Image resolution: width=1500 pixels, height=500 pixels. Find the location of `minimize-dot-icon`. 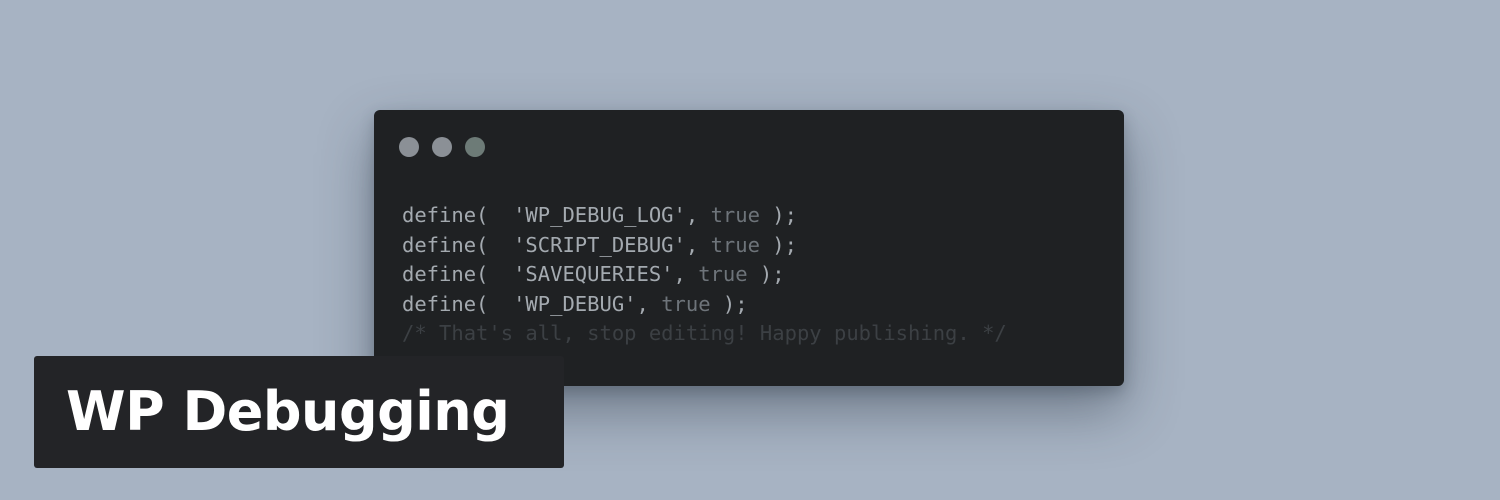

minimize-dot-icon is located at coordinates (442, 147).